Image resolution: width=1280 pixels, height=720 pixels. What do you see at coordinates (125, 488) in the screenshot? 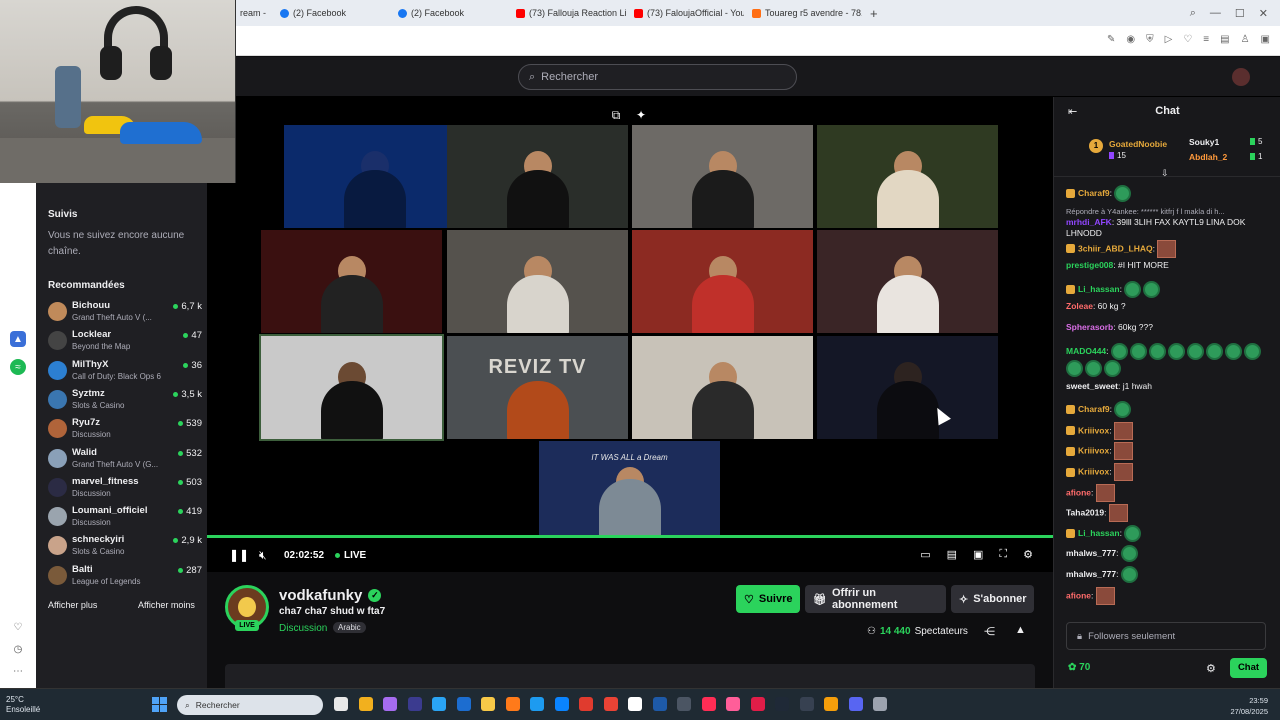
I see `recommended-channel: marvel_fitness Discussion 503` at bounding box center [125, 488].